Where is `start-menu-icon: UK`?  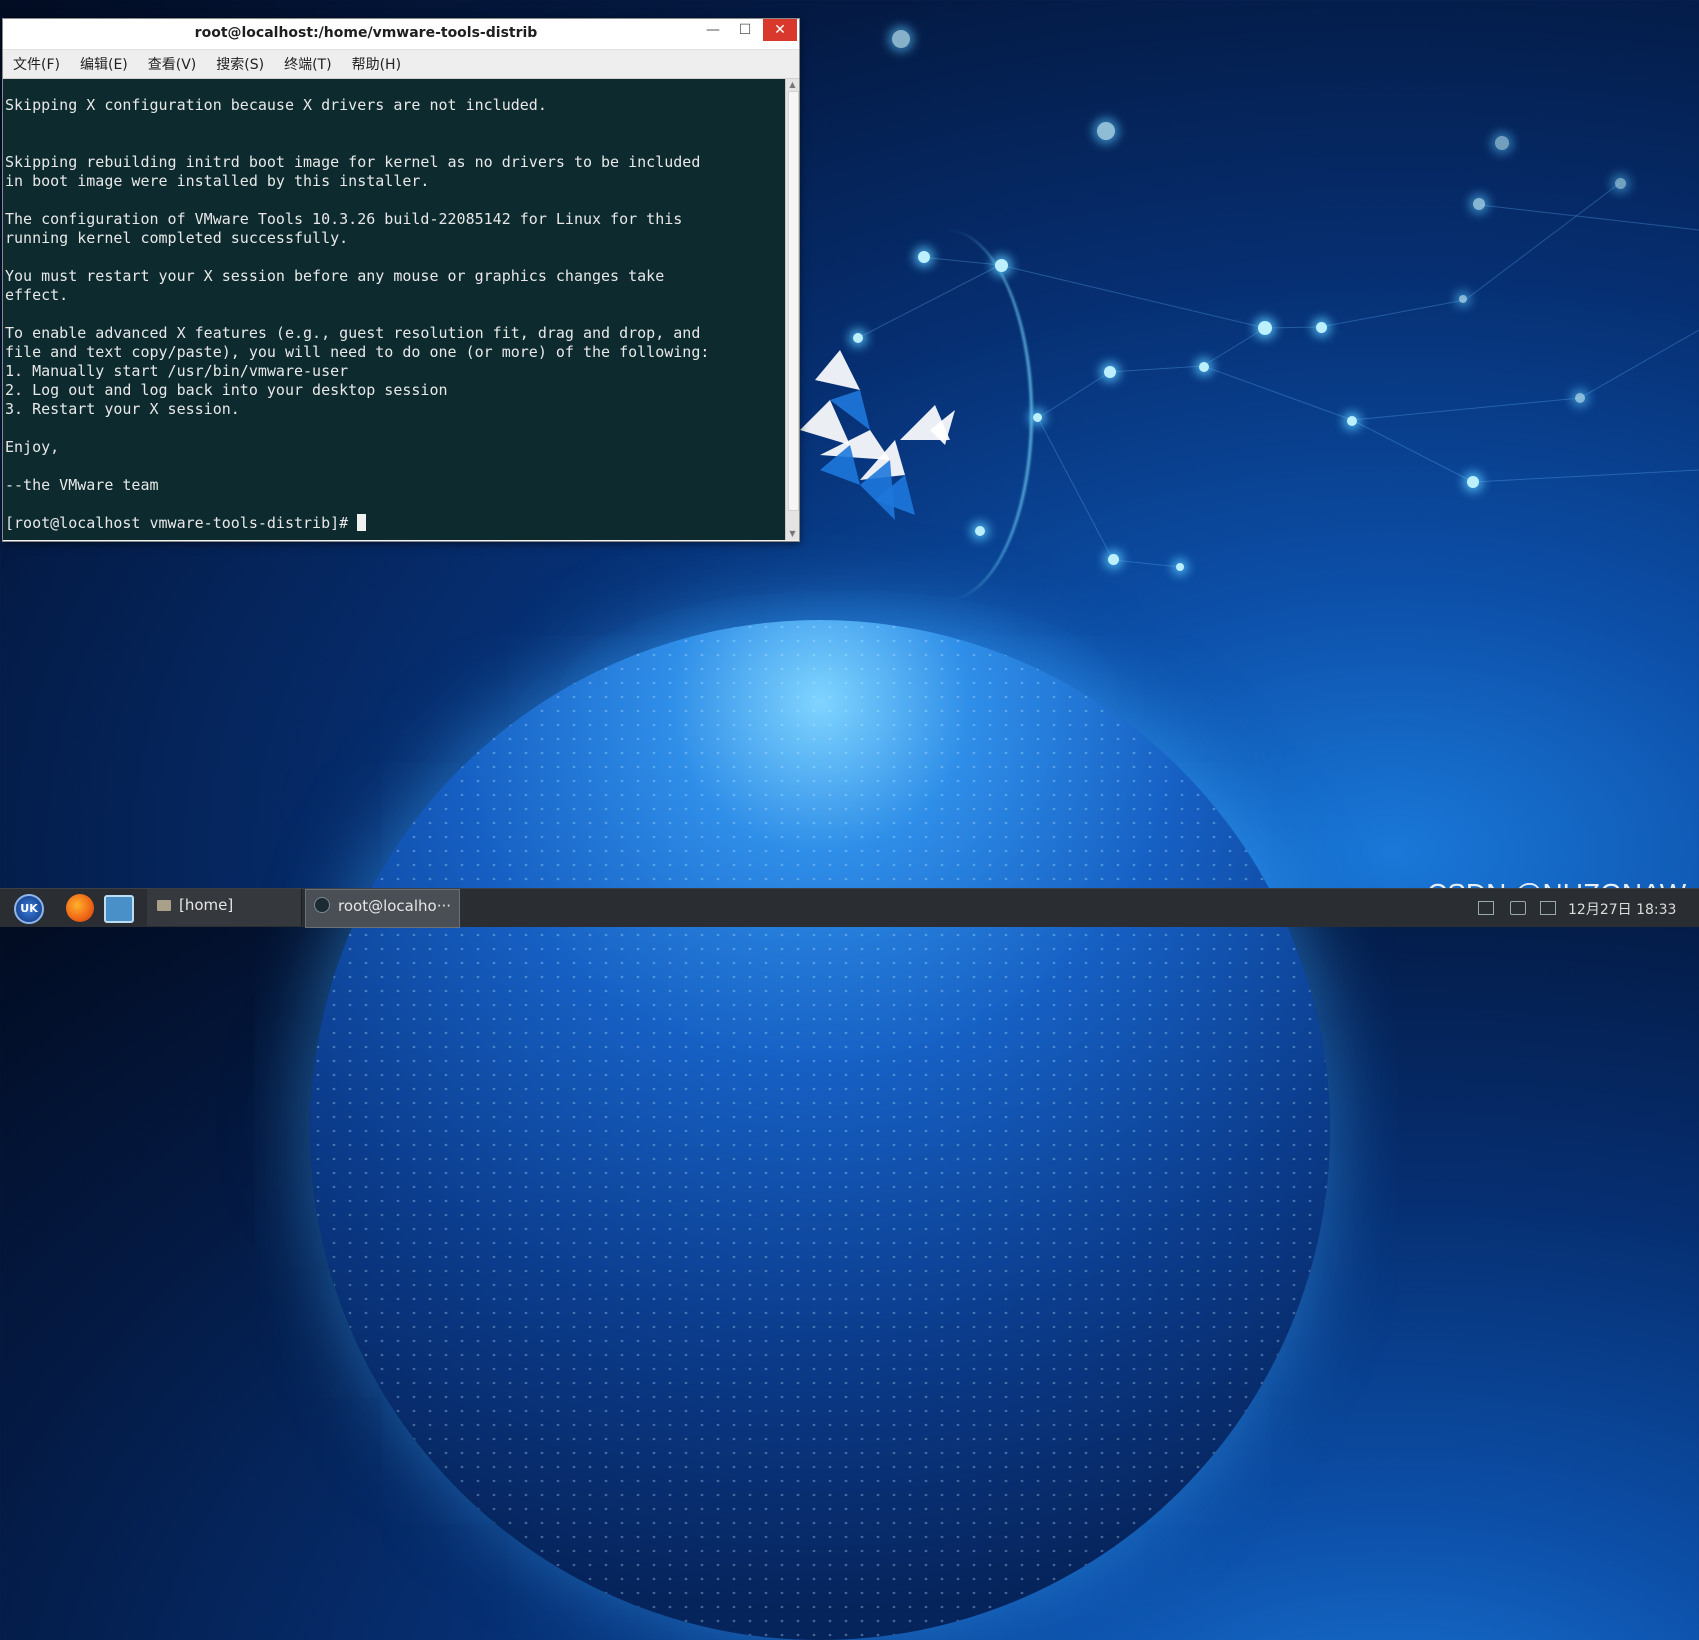 start-menu-icon: UK is located at coordinates (29, 909).